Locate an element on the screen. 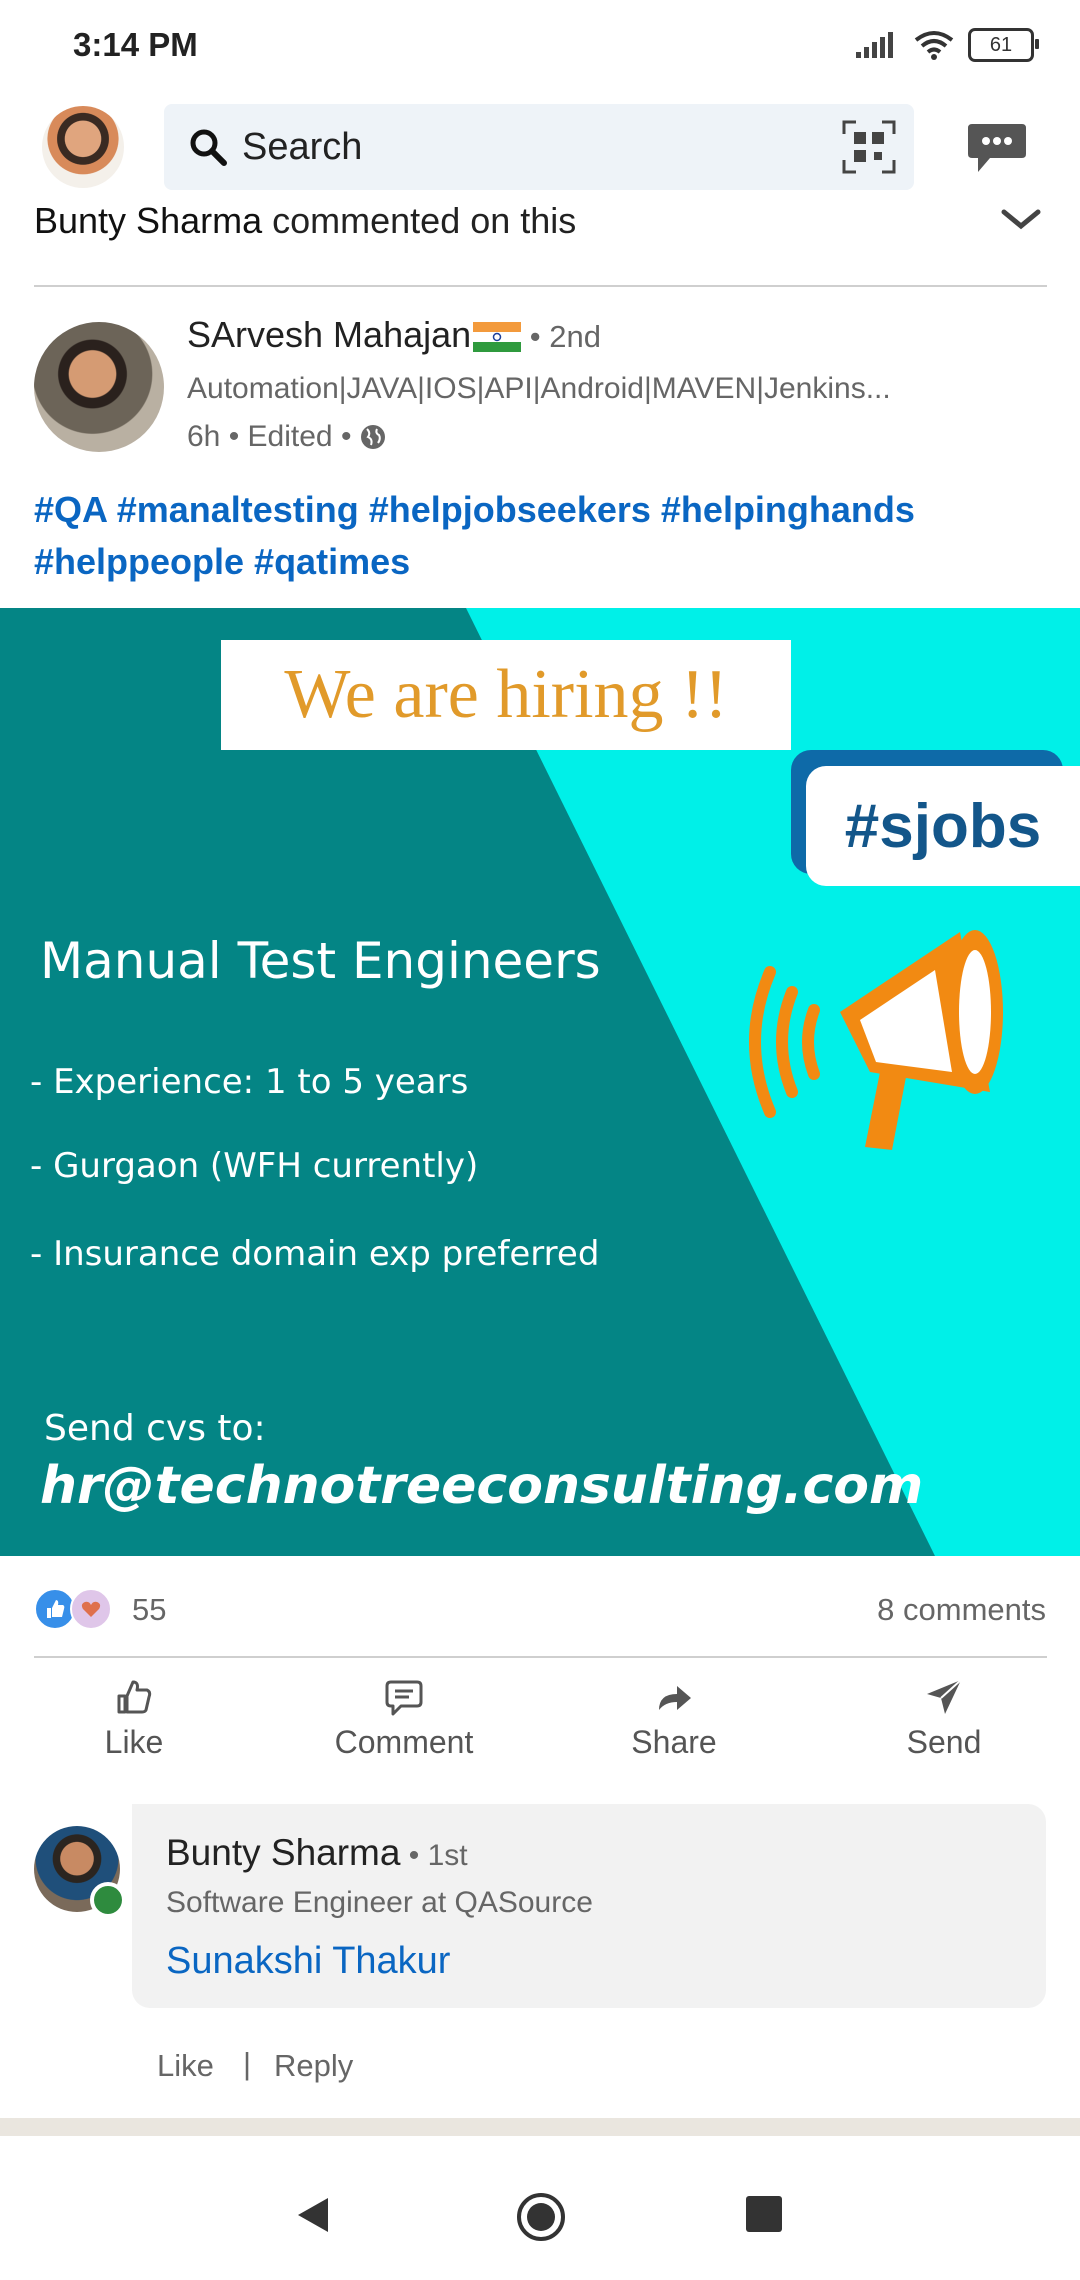 Image resolution: width=1080 pixels, height=2280 pixels. author-name-row: SArvesh Mahajan • 2nd is located at coordinates (394, 335).